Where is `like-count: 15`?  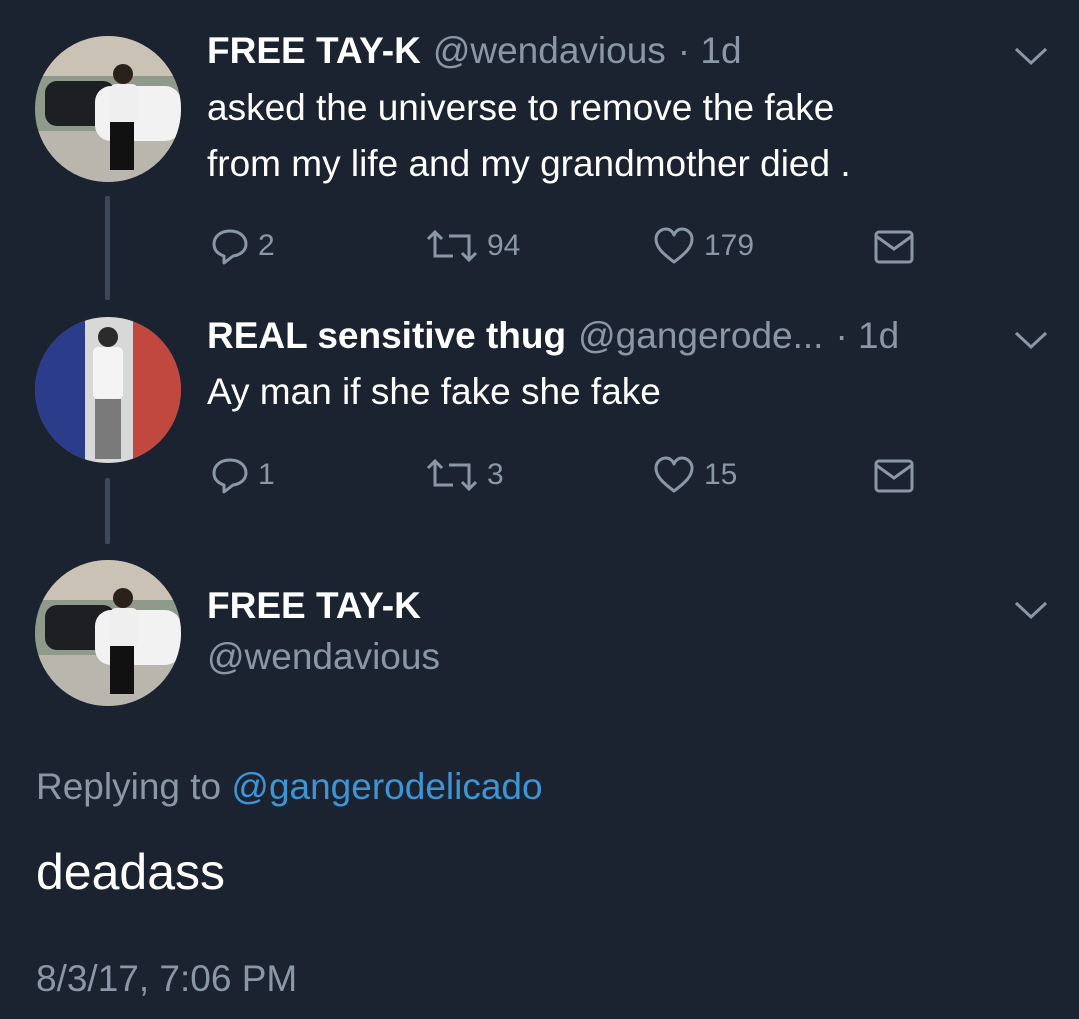
like-count: 15 is located at coordinates (721, 474).